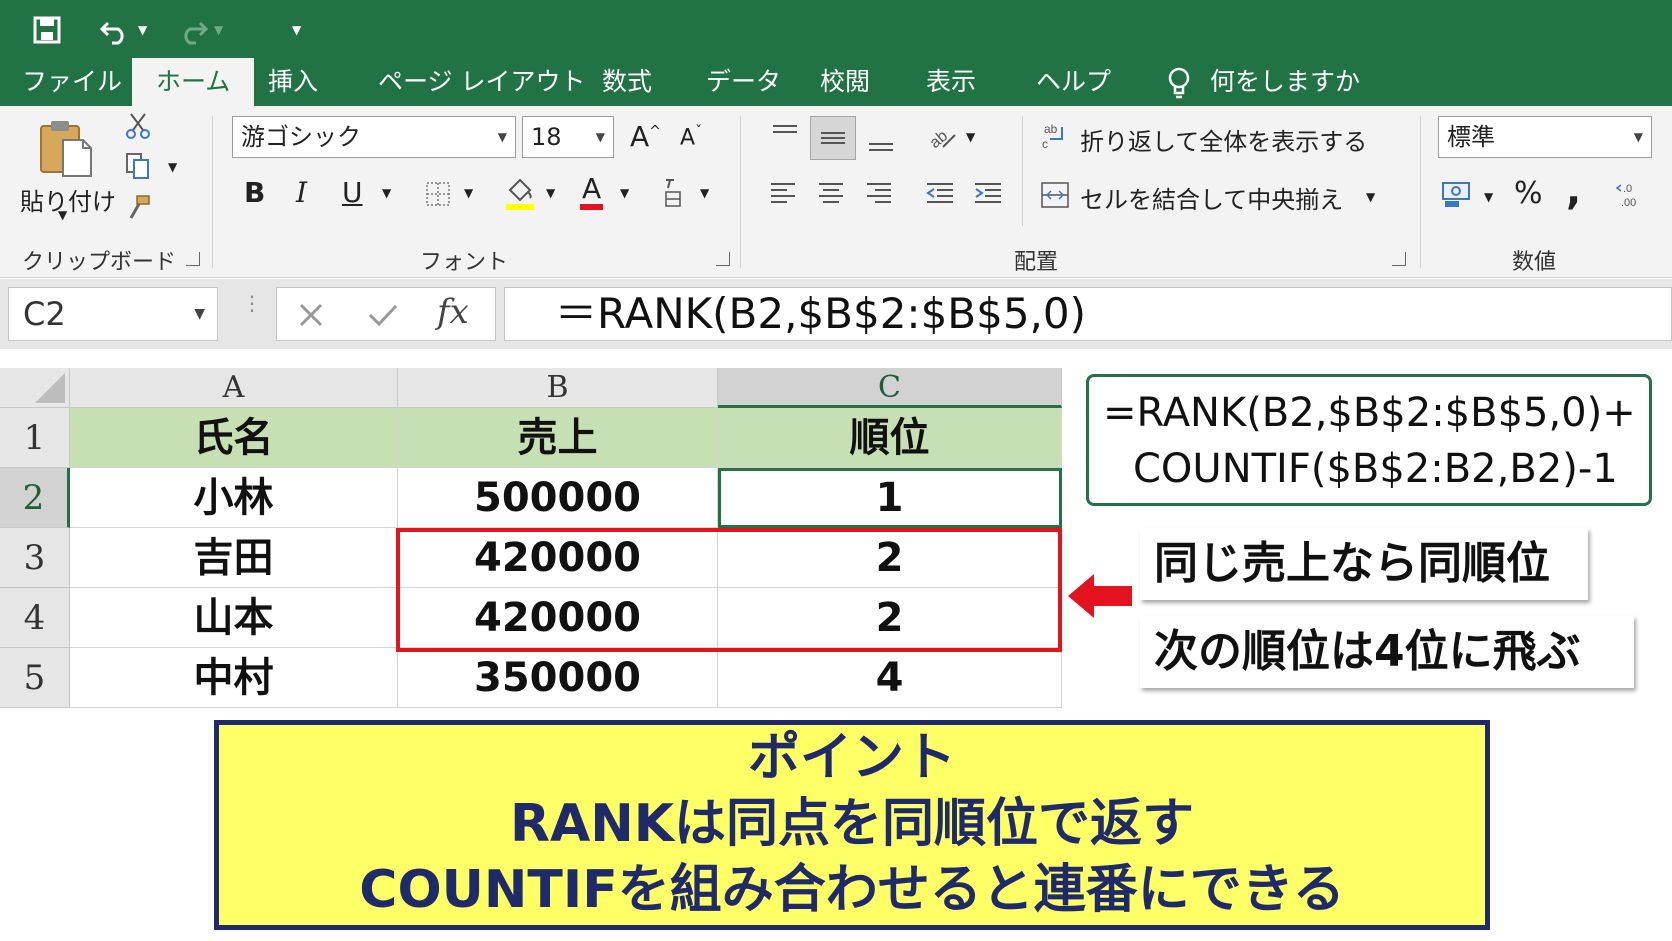 The width and height of the screenshot is (1672, 941). What do you see at coordinates (1528, 193) in the screenshot?
I see `percent-style-button: %` at bounding box center [1528, 193].